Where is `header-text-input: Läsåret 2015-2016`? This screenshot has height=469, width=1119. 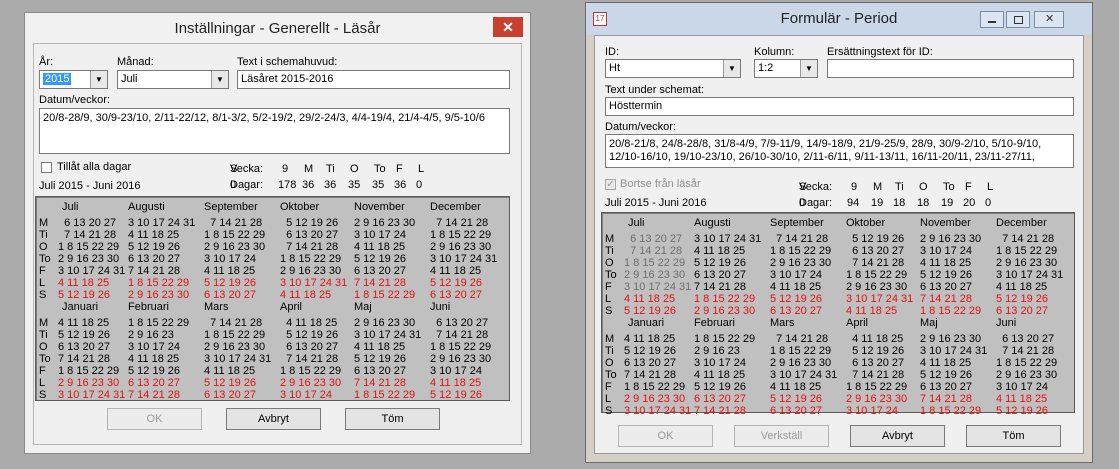 header-text-input: Läsåret 2015-2016 is located at coordinates (373, 79).